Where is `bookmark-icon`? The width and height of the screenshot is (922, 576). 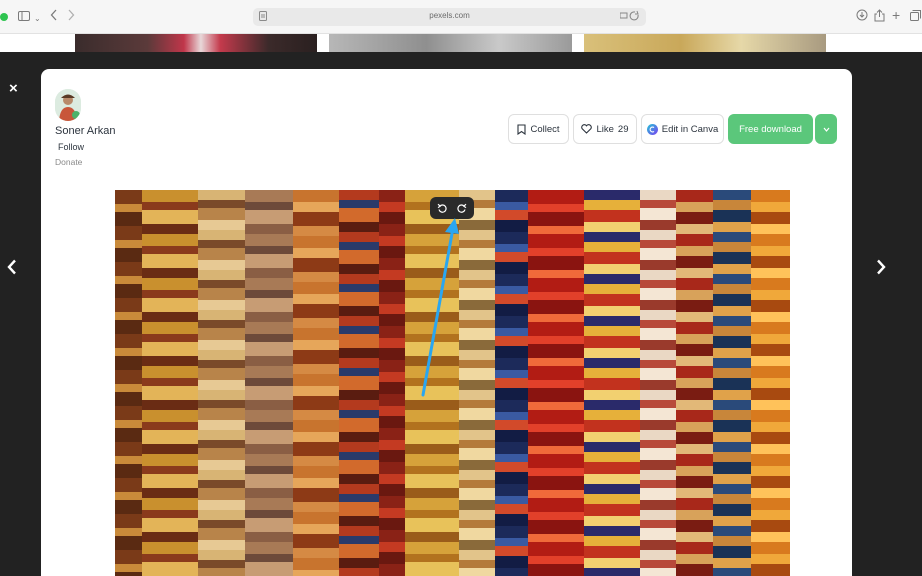 bookmark-icon is located at coordinates (522, 129).